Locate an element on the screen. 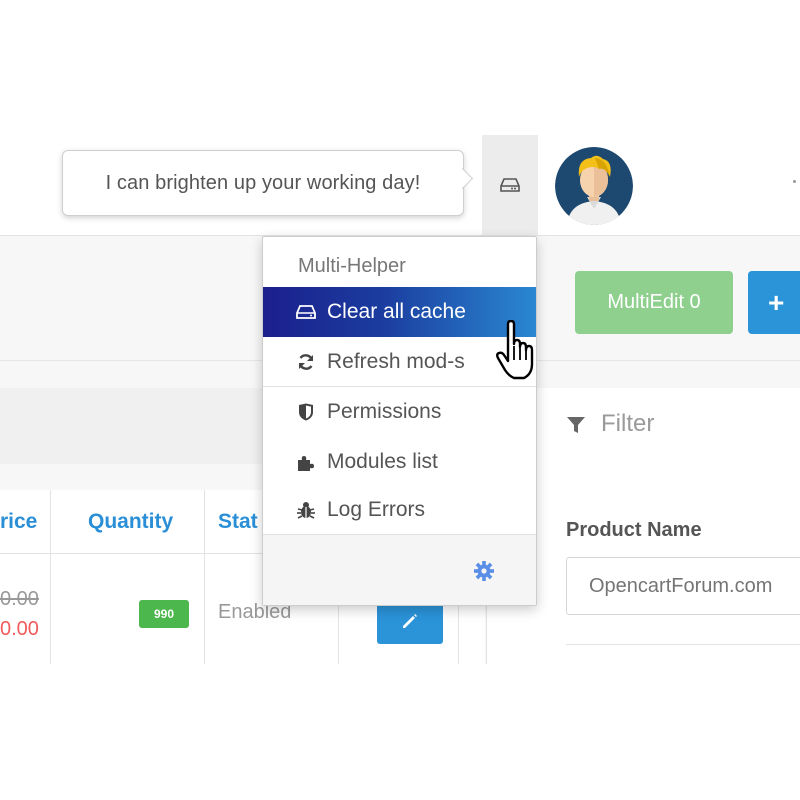 This screenshot has width=800, height=800. tooltip-text: I can brighten up your working day! is located at coordinates (263, 182).